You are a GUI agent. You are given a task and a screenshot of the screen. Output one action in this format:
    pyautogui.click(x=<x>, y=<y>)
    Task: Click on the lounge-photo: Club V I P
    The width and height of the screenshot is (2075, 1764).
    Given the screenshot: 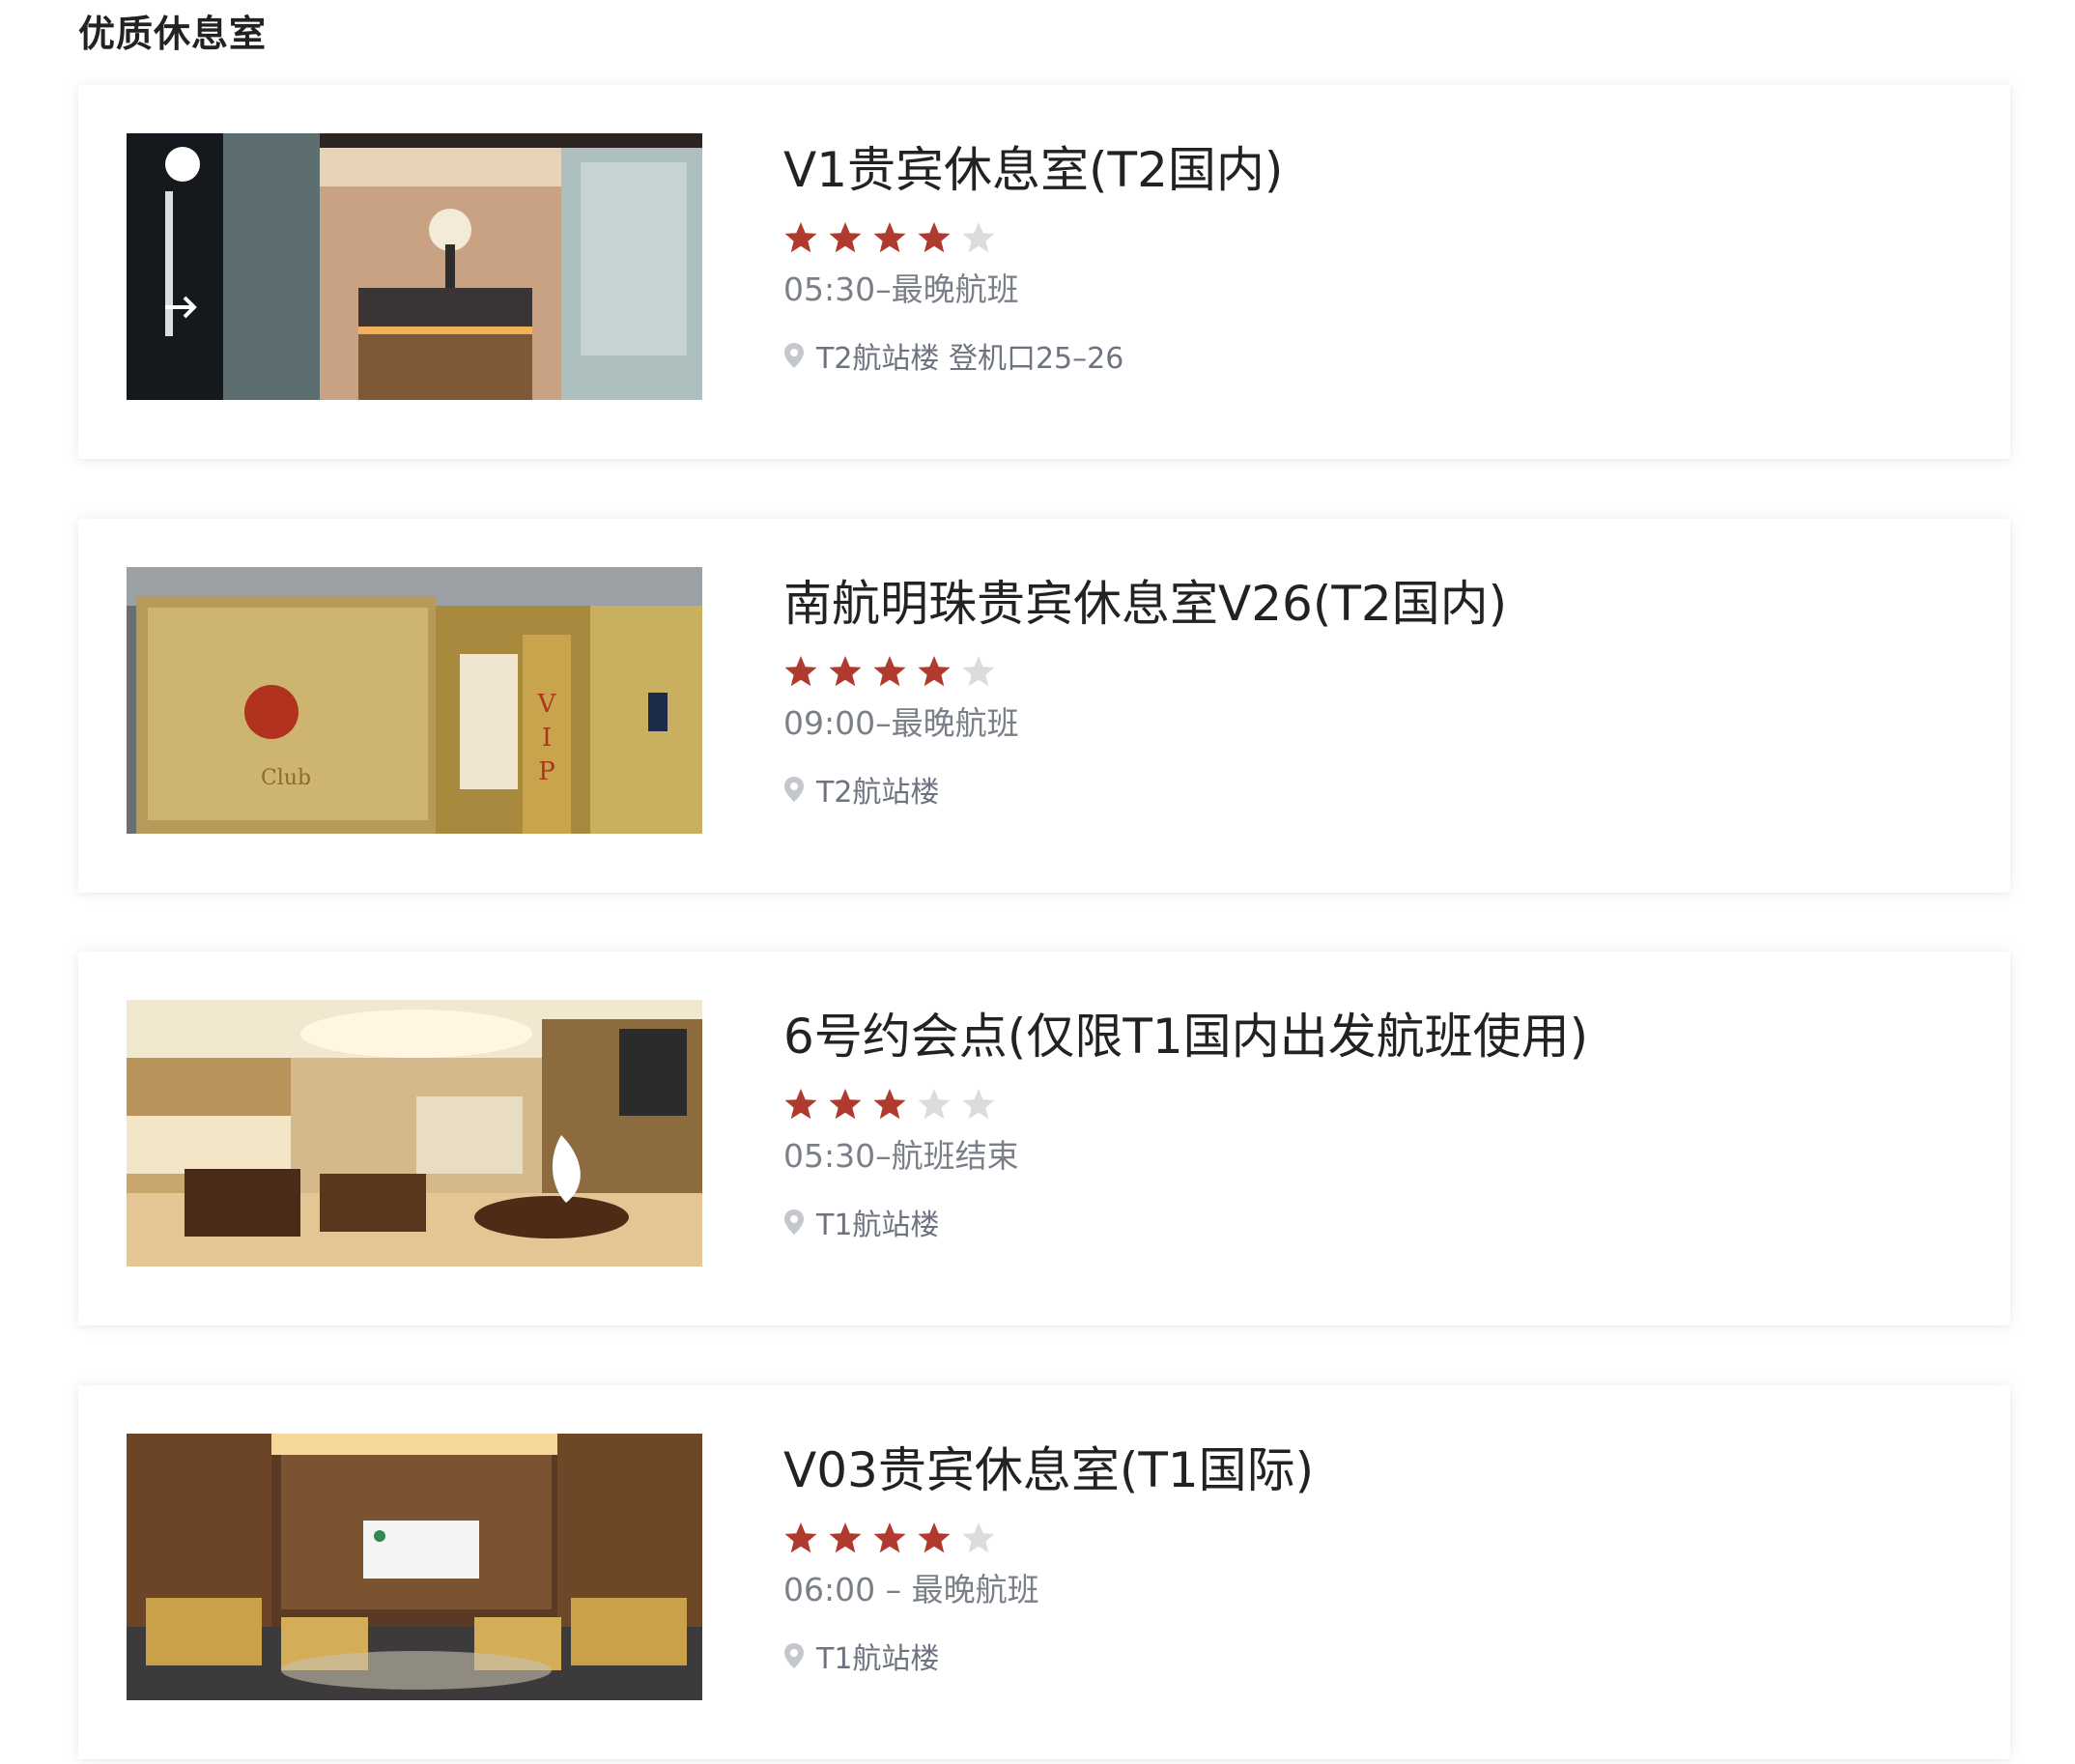 What is the action you would take?
    pyautogui.click(x=415, y=700)
    